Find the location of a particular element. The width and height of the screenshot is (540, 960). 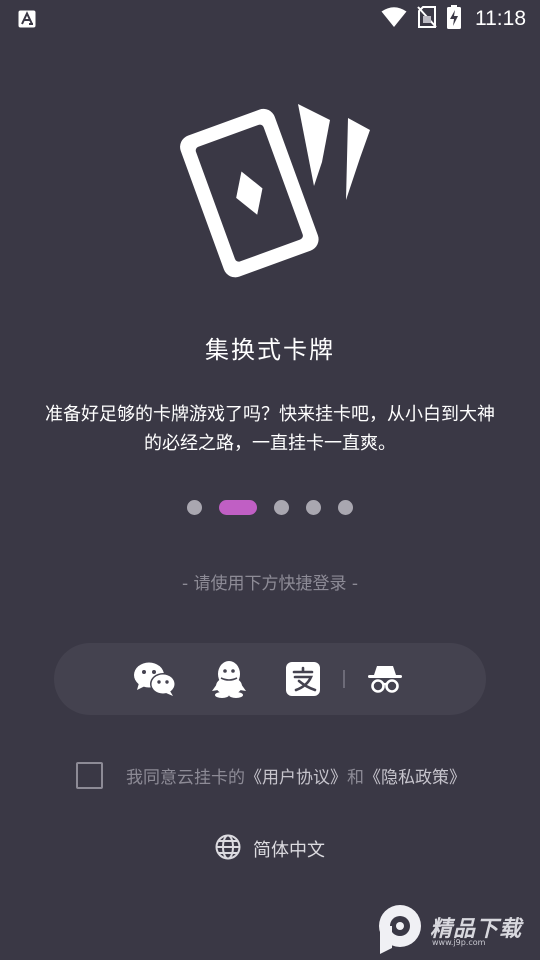

agreement-prefix: 我同意云挂卡的 is located at coordinates (185, 777).